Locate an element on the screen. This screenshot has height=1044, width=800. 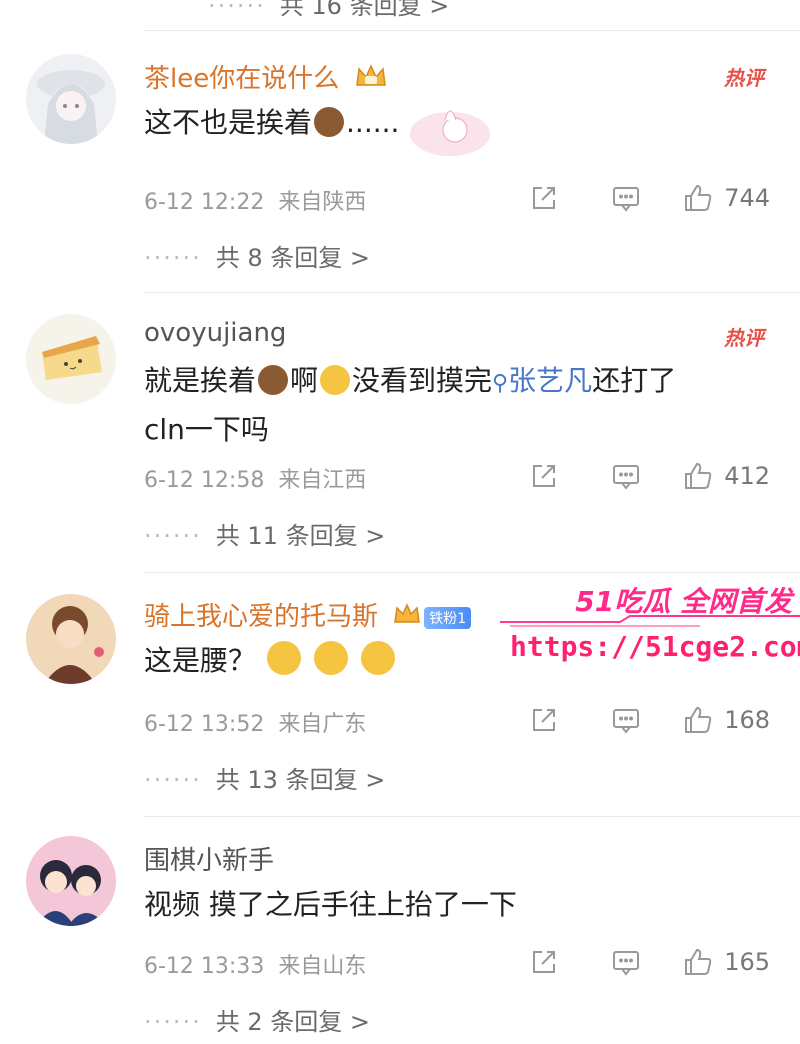
like-button: 412 is located at coordinates (726, 476).